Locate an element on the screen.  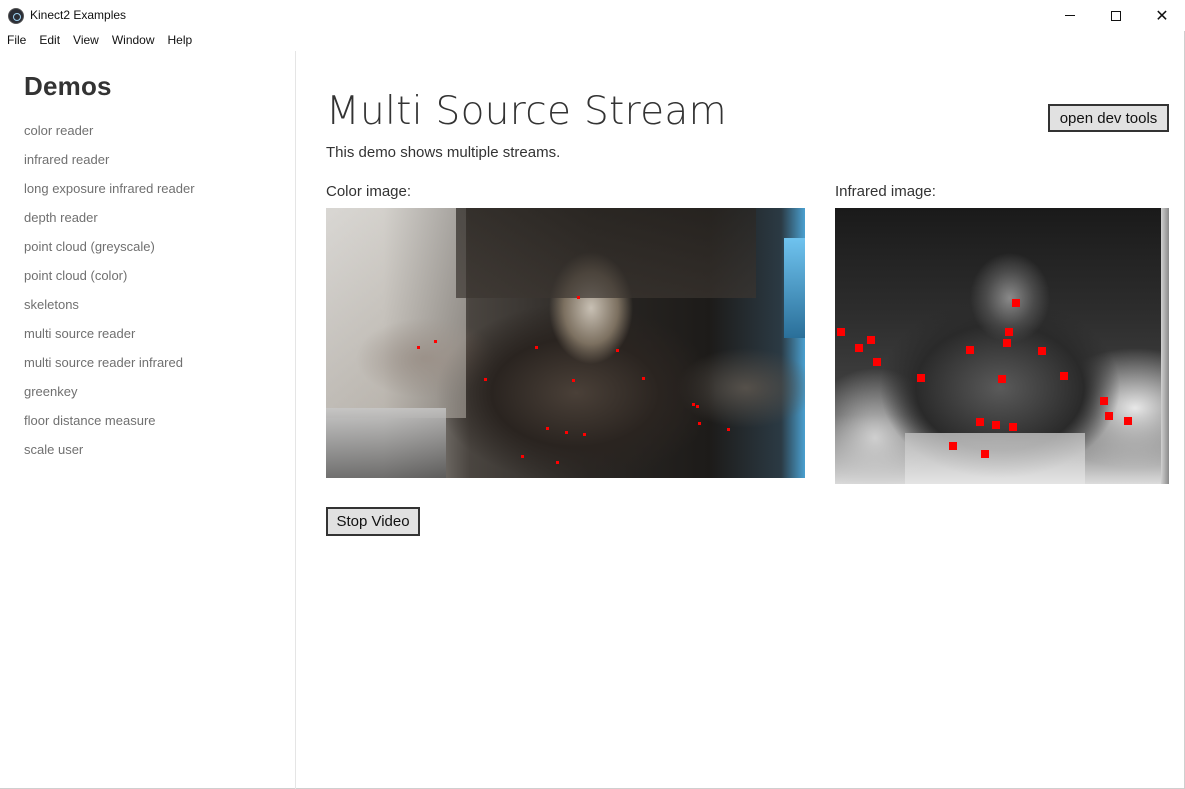
infrared-image-label: Infrared image: is located at coordinates (885, 191).